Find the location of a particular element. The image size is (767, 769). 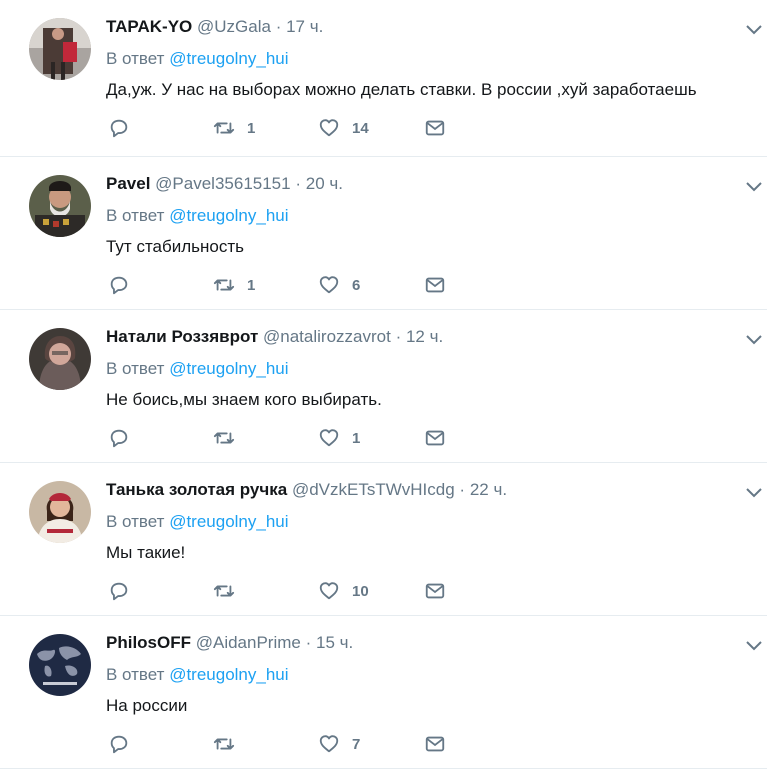

tweet-text: На россии is located at coordinates (147, 705).